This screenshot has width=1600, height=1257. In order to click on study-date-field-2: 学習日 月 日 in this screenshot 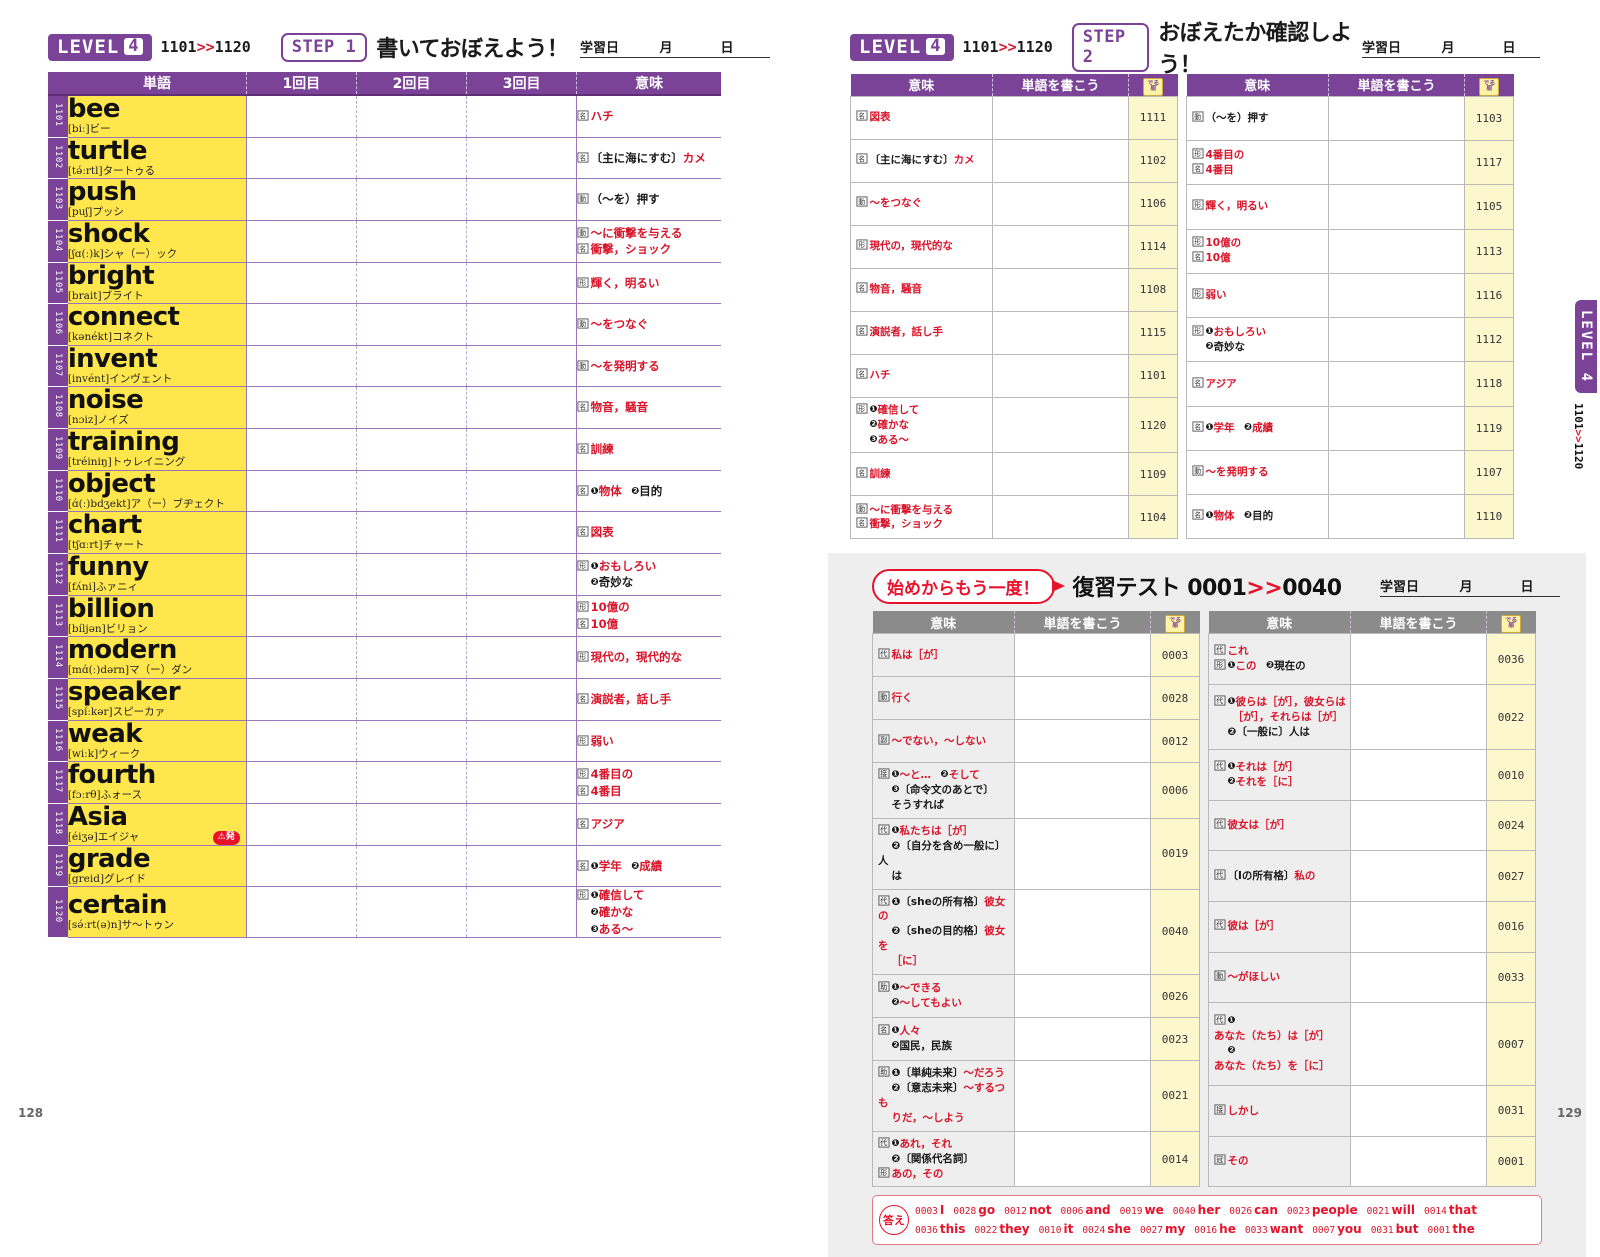, I will do `click(1451, 47)`.